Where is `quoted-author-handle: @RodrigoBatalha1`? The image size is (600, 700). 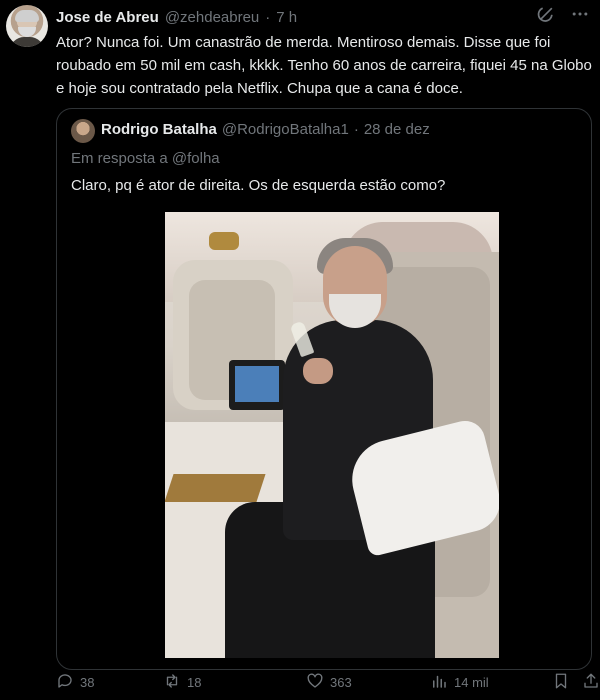
quoted-author-handle: @RodrigoBatalha1 is located at coordinates (285, 129).